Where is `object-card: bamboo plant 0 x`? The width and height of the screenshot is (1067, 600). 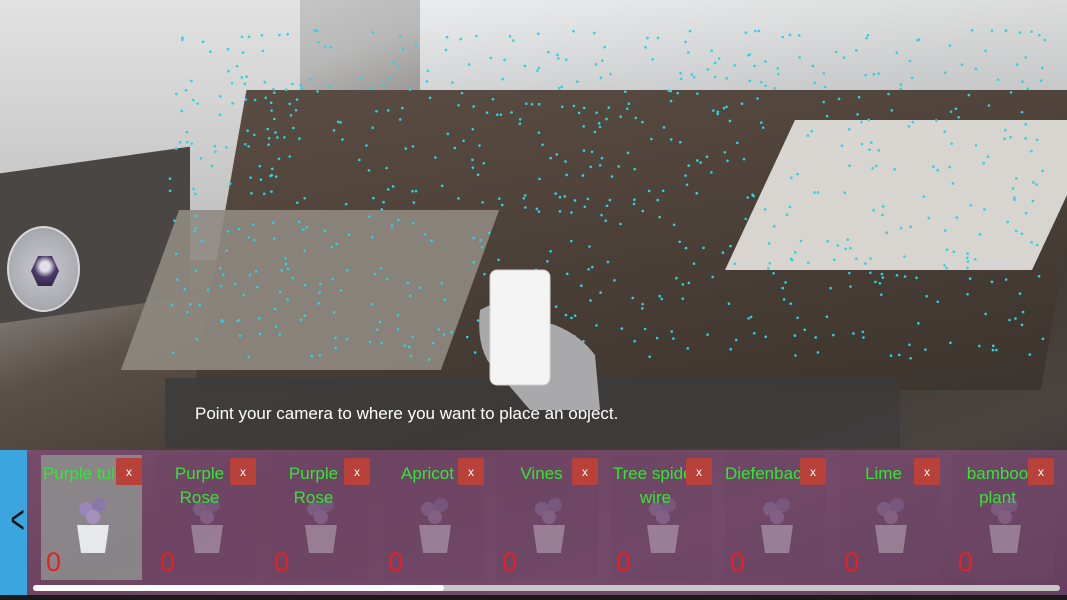
object-card: bamboo plant 0 x is located at coordinates (1003, 517).